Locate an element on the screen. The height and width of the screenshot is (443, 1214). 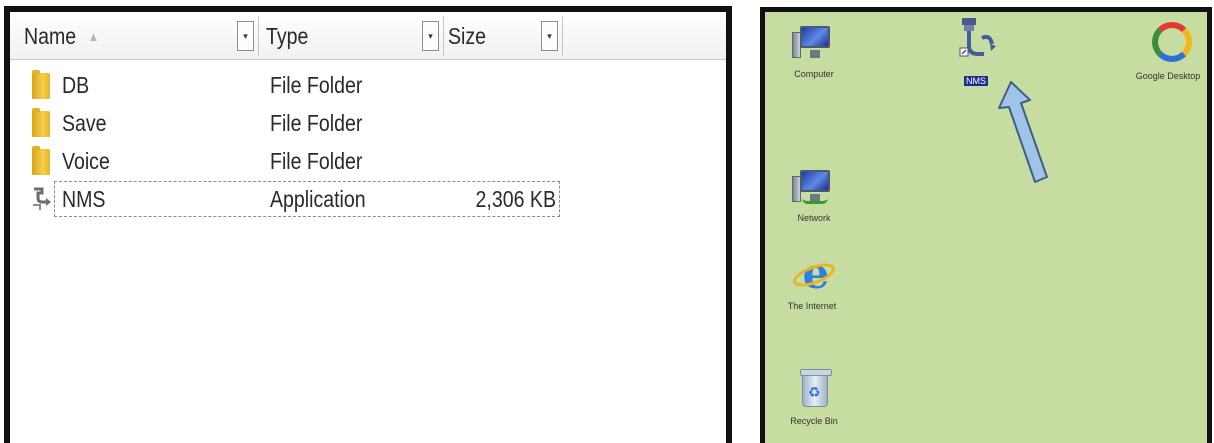
file-size-value: 2,306 KB is located at coordinates (515, 199).